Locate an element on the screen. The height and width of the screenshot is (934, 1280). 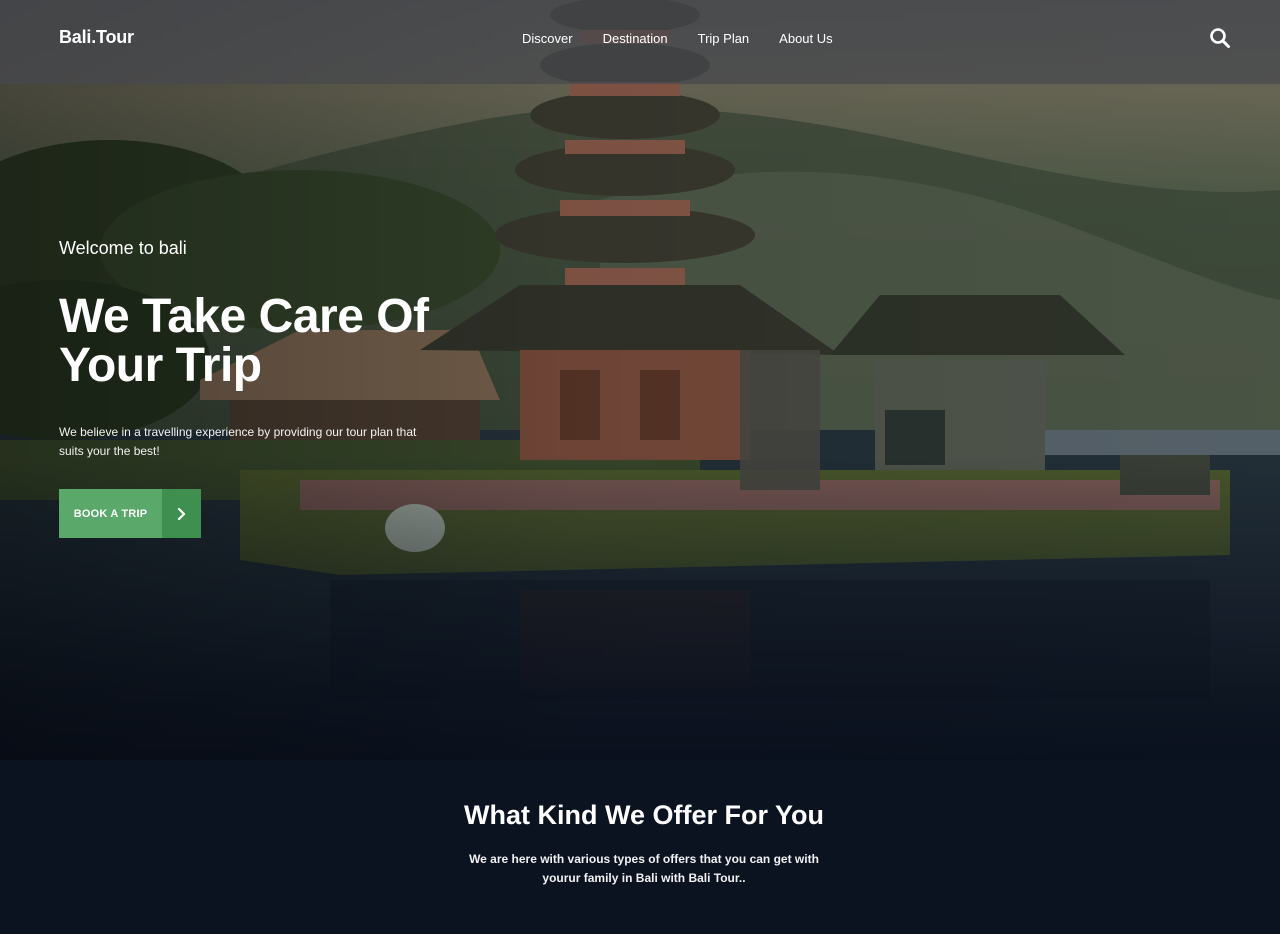
hero-headline: We Take Care Of Your Trip is located at coordinates (244, 341).